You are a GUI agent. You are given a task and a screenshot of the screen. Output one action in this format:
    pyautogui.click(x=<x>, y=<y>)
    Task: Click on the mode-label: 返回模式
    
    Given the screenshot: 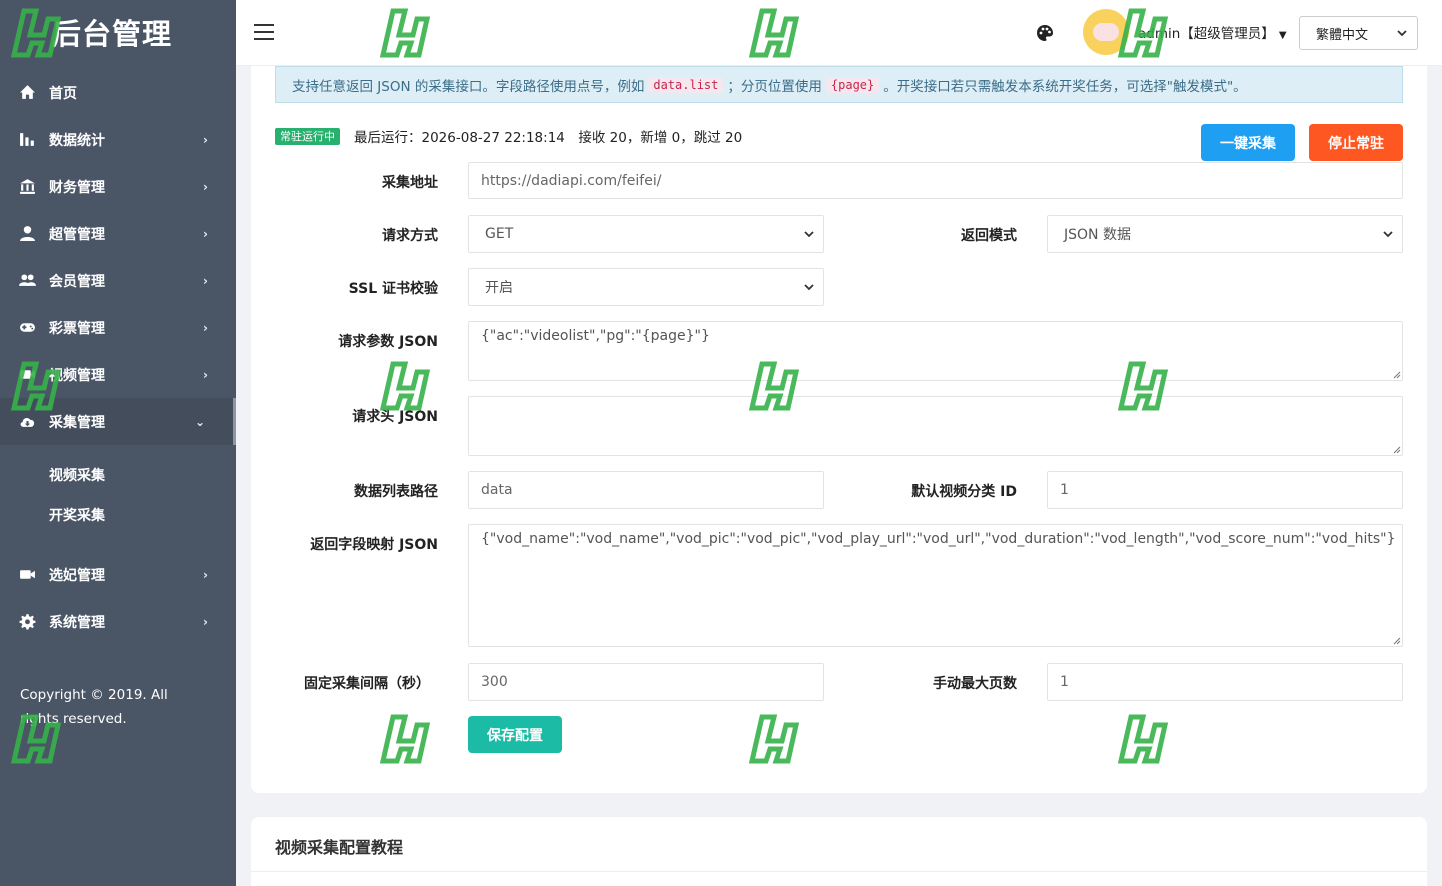 What is the action you would take?
    pyautogui.click(x=989, y=236)
    